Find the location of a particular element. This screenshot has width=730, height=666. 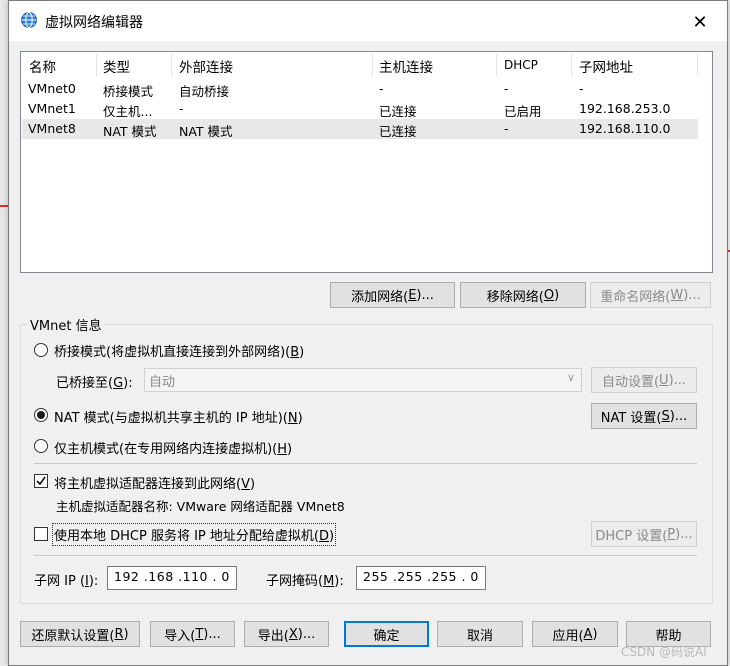

connect-adapter-checkbox is located at coordinates (41, 481).